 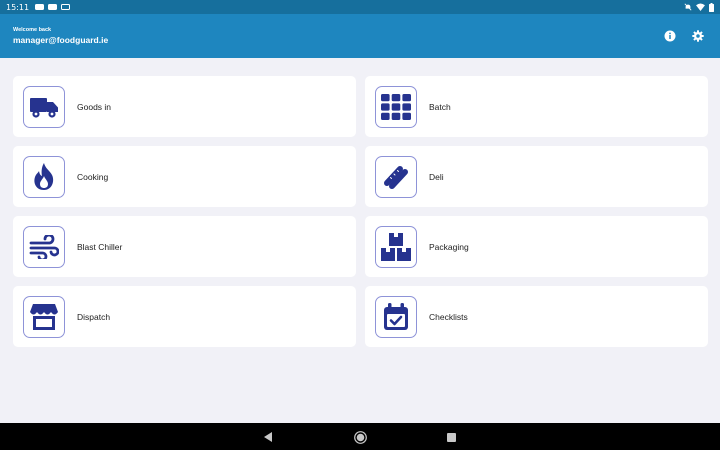 I want to click on sausage-icon, so click(x=396, y=177).